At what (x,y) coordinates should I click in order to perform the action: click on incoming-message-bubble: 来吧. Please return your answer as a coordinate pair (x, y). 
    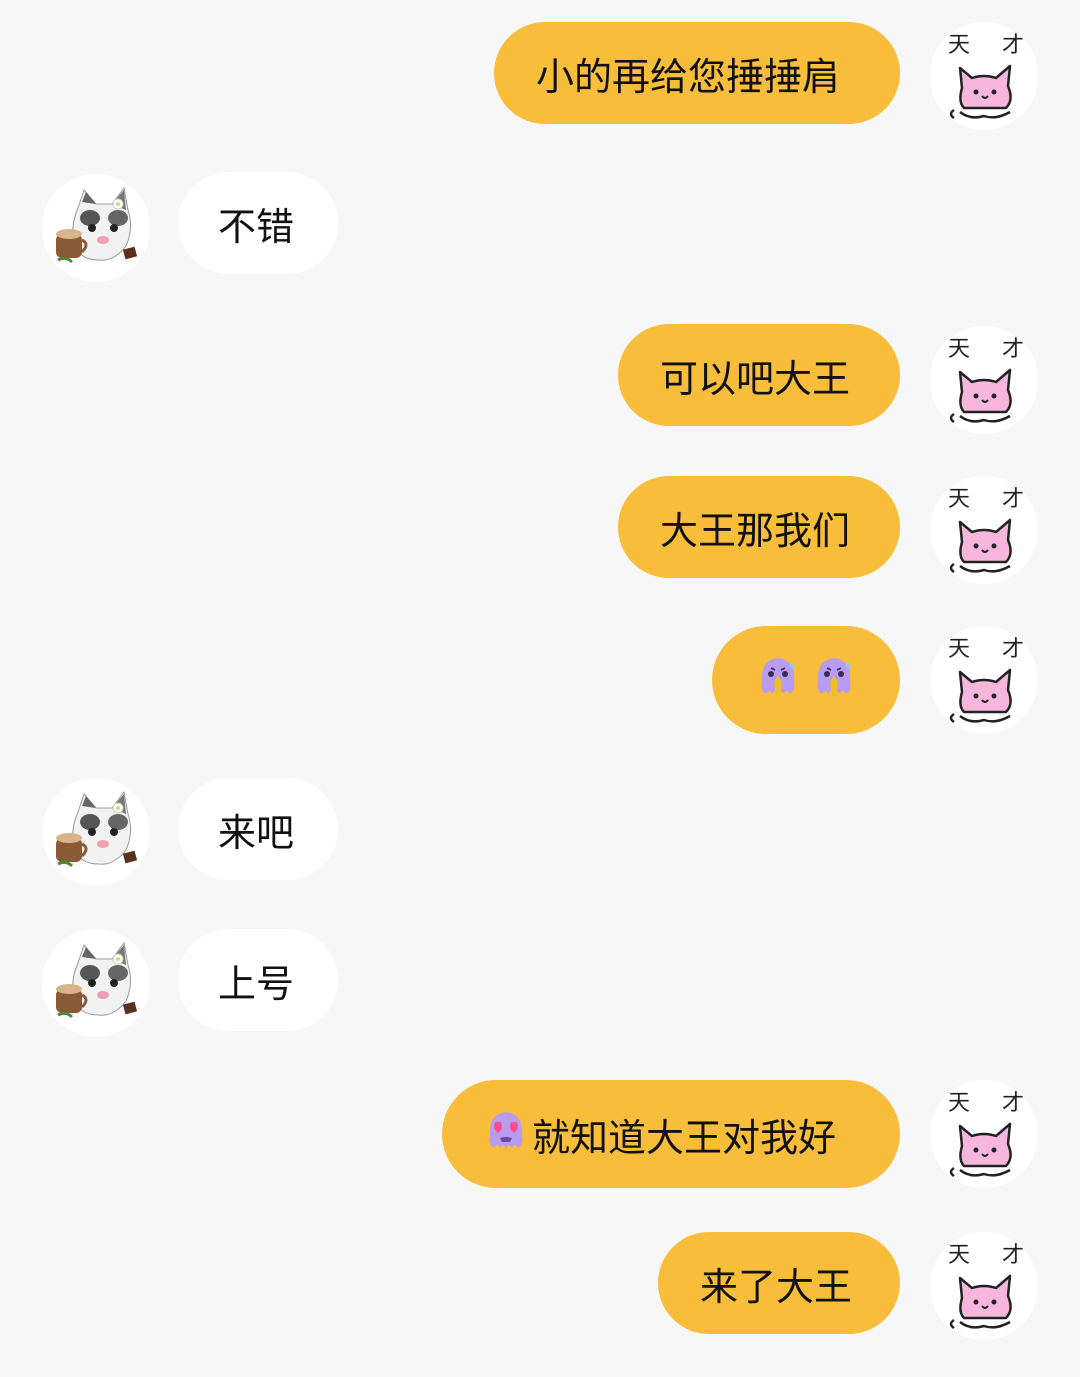
    Looking at the image, I should click on (258, 829).